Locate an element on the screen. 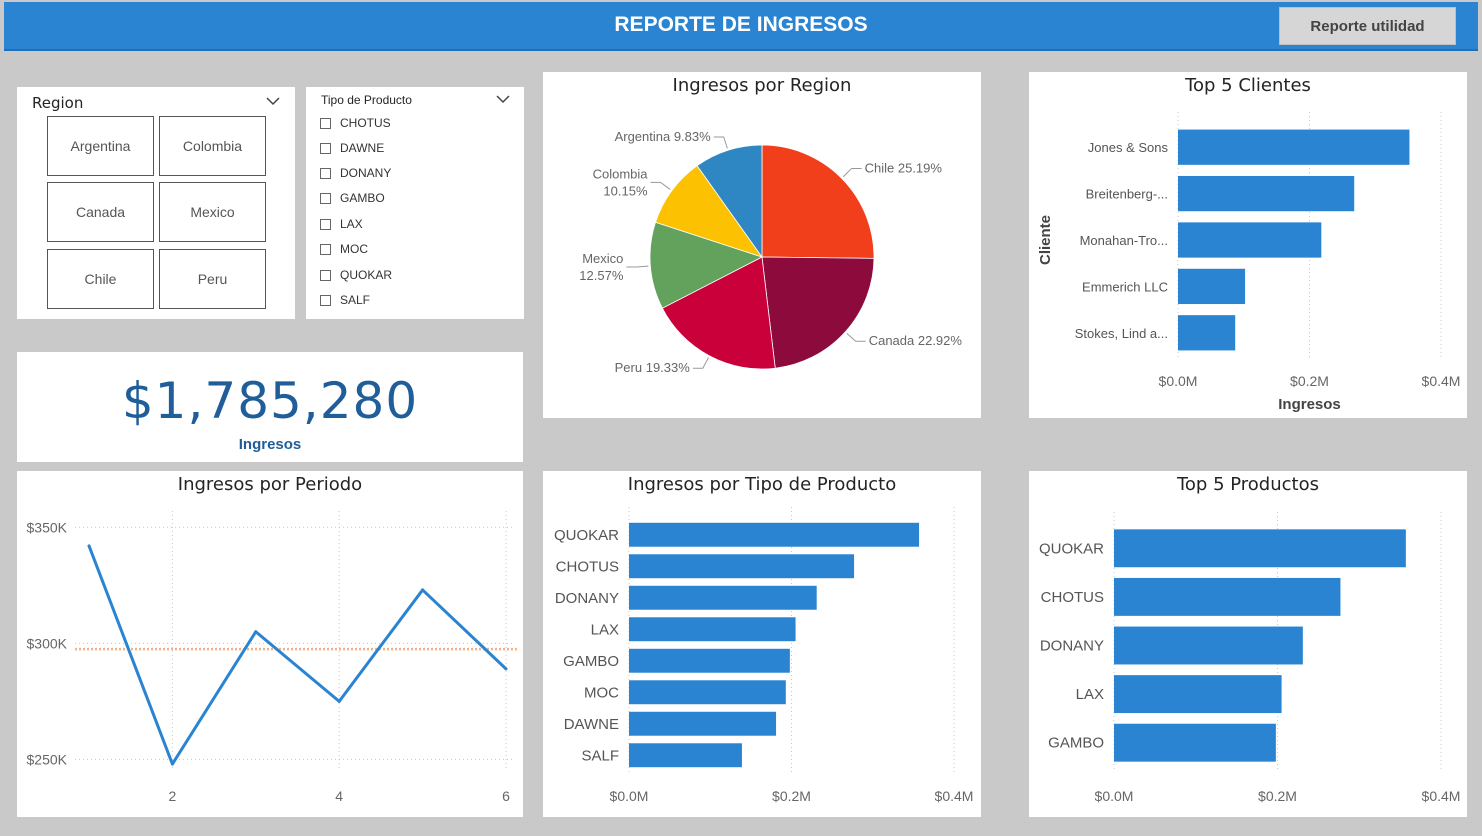  report-header: REPORTE DE INGRESOS Reporte utilidad is located at coordinates (741, 26).